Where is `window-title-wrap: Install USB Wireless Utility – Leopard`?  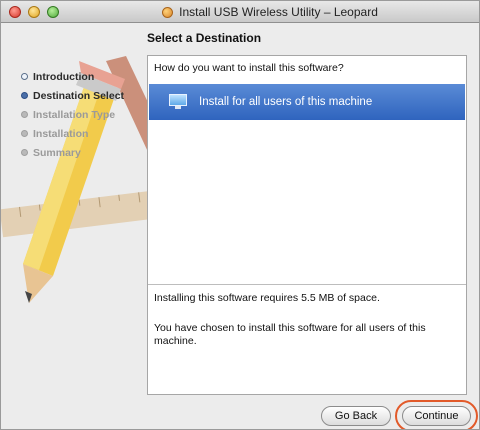 window-title-wrap: Install USB Wireless Utility – Leopard is located at coordinates (240, 12).